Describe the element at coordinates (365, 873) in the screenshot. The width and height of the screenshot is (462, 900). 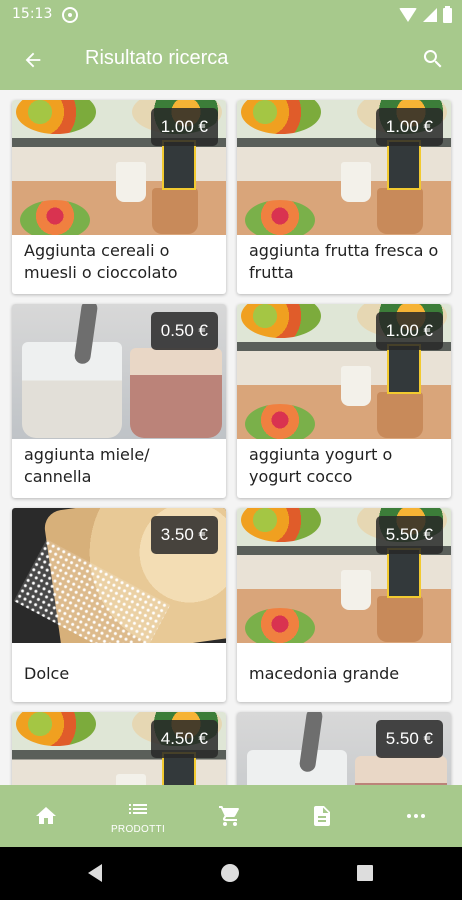
I see `system-recents-icon` at that location.